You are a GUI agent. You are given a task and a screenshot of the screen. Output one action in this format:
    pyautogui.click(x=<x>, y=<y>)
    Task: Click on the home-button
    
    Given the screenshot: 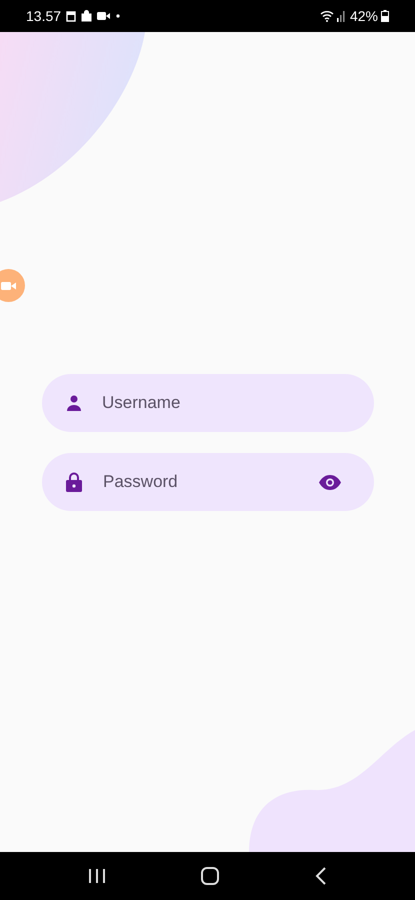 What is the action you would take?
    pyautogui.click(x=210, y=876)
    